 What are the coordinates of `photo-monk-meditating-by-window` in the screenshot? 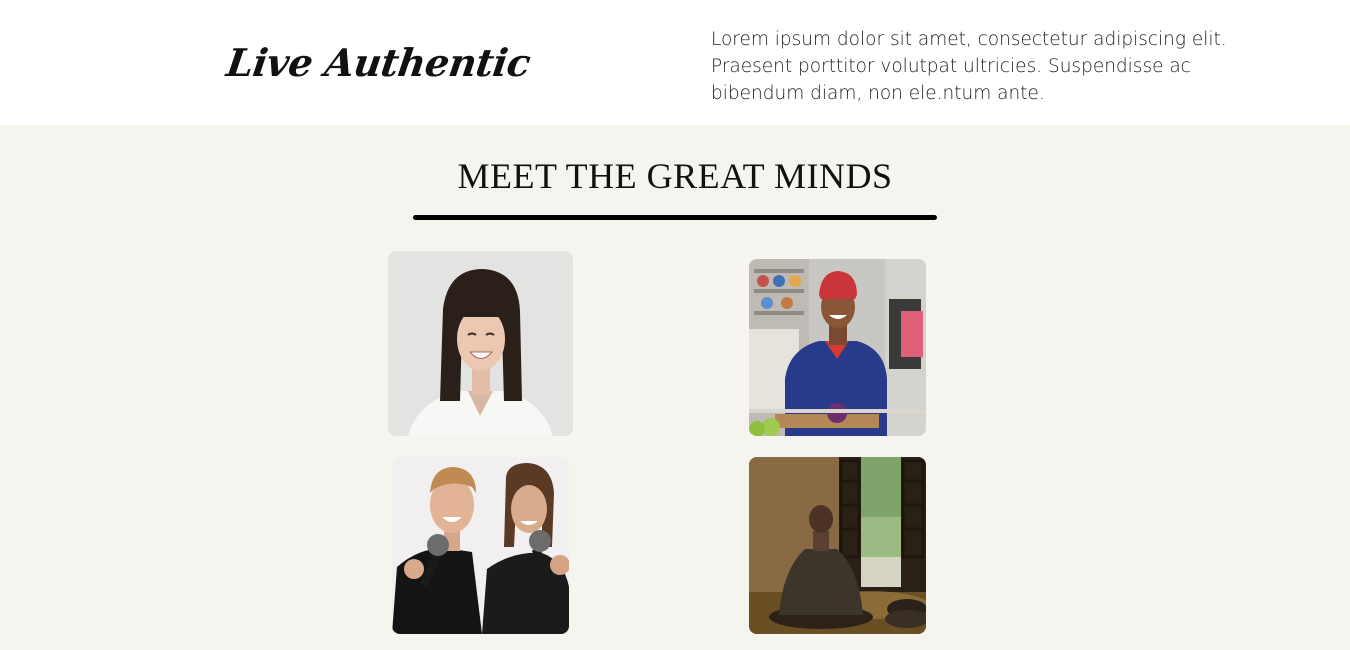 It's located at (837, 545).